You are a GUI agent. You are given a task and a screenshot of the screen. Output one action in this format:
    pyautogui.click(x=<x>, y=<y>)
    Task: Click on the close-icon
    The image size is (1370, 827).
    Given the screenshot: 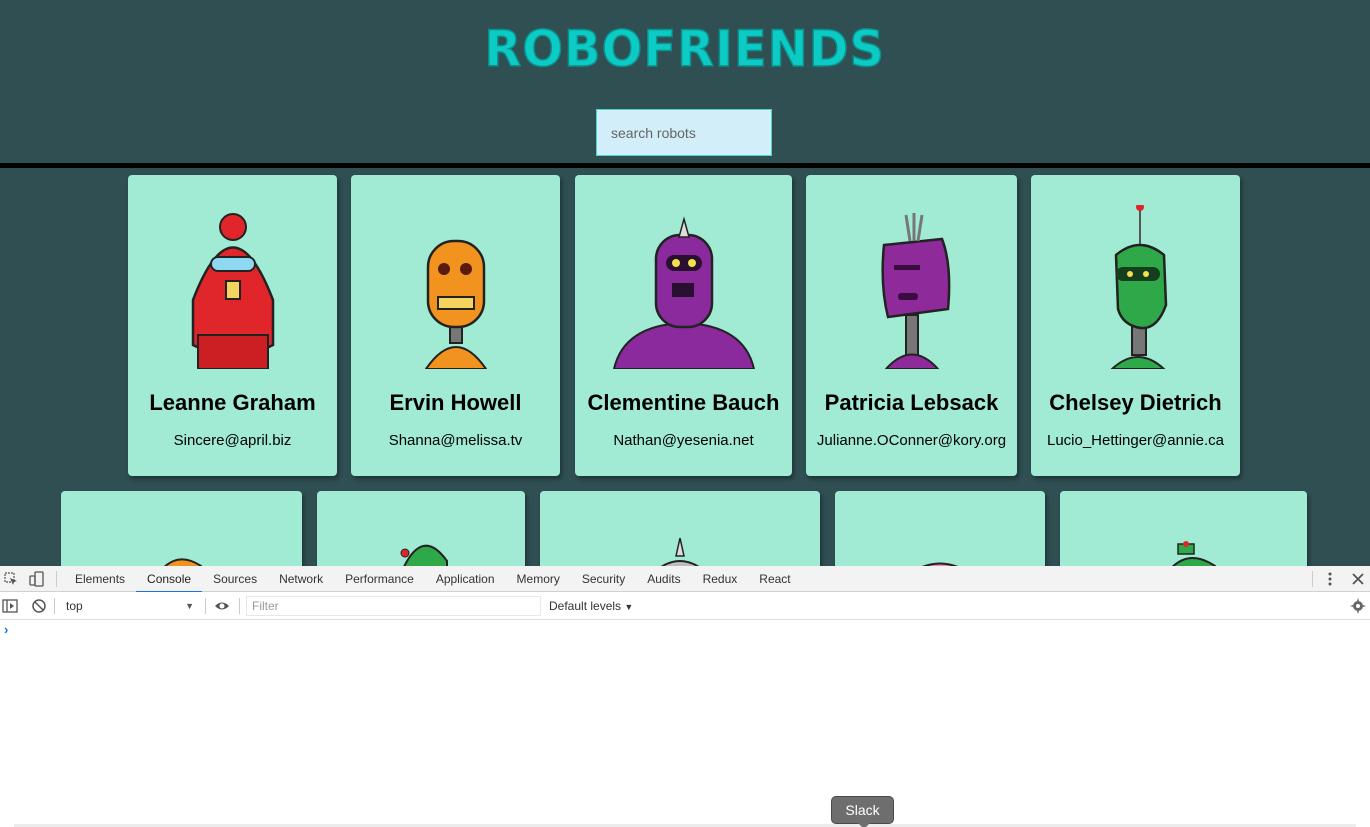 What is the action you would take?
    pyautogui.click(x=1358, y=579)
    